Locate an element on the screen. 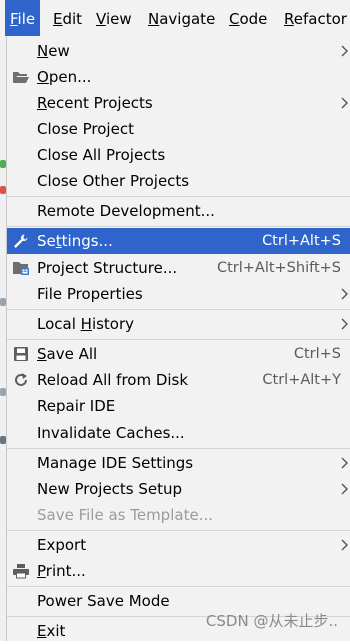 The height and width of the screenshot is (644, 350). label-text: ecent Projects is located at coordinates (99, 103).